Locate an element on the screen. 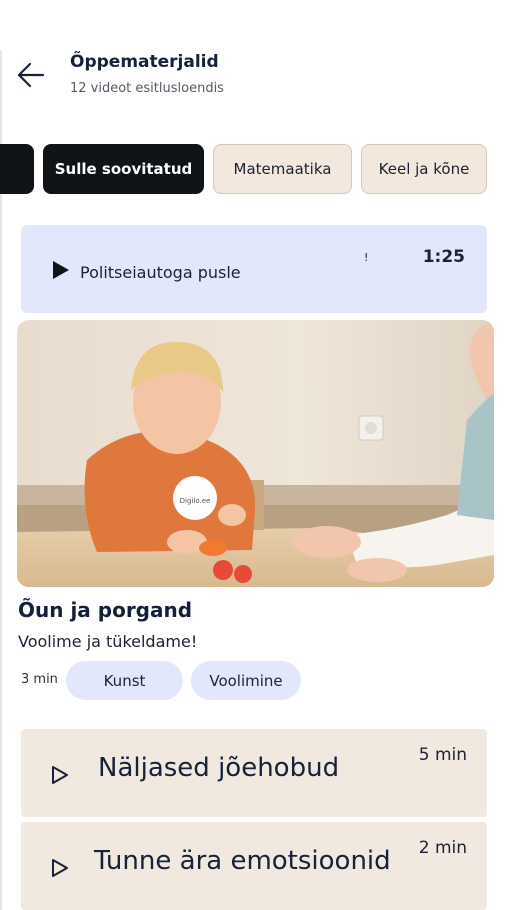  now-playing-marker: ! is located at coordinates (366, 257).